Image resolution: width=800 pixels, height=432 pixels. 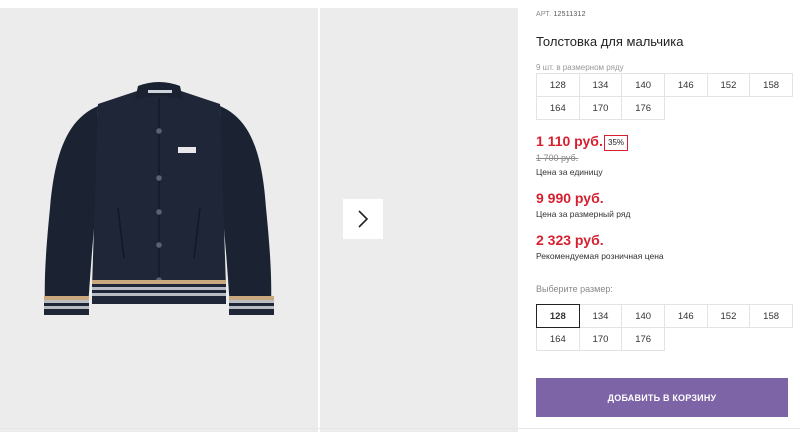 What do you see at coordinates (569, 14) in the screenshot?
I see `article-number: 12511312` at bounding box center [569, 14].